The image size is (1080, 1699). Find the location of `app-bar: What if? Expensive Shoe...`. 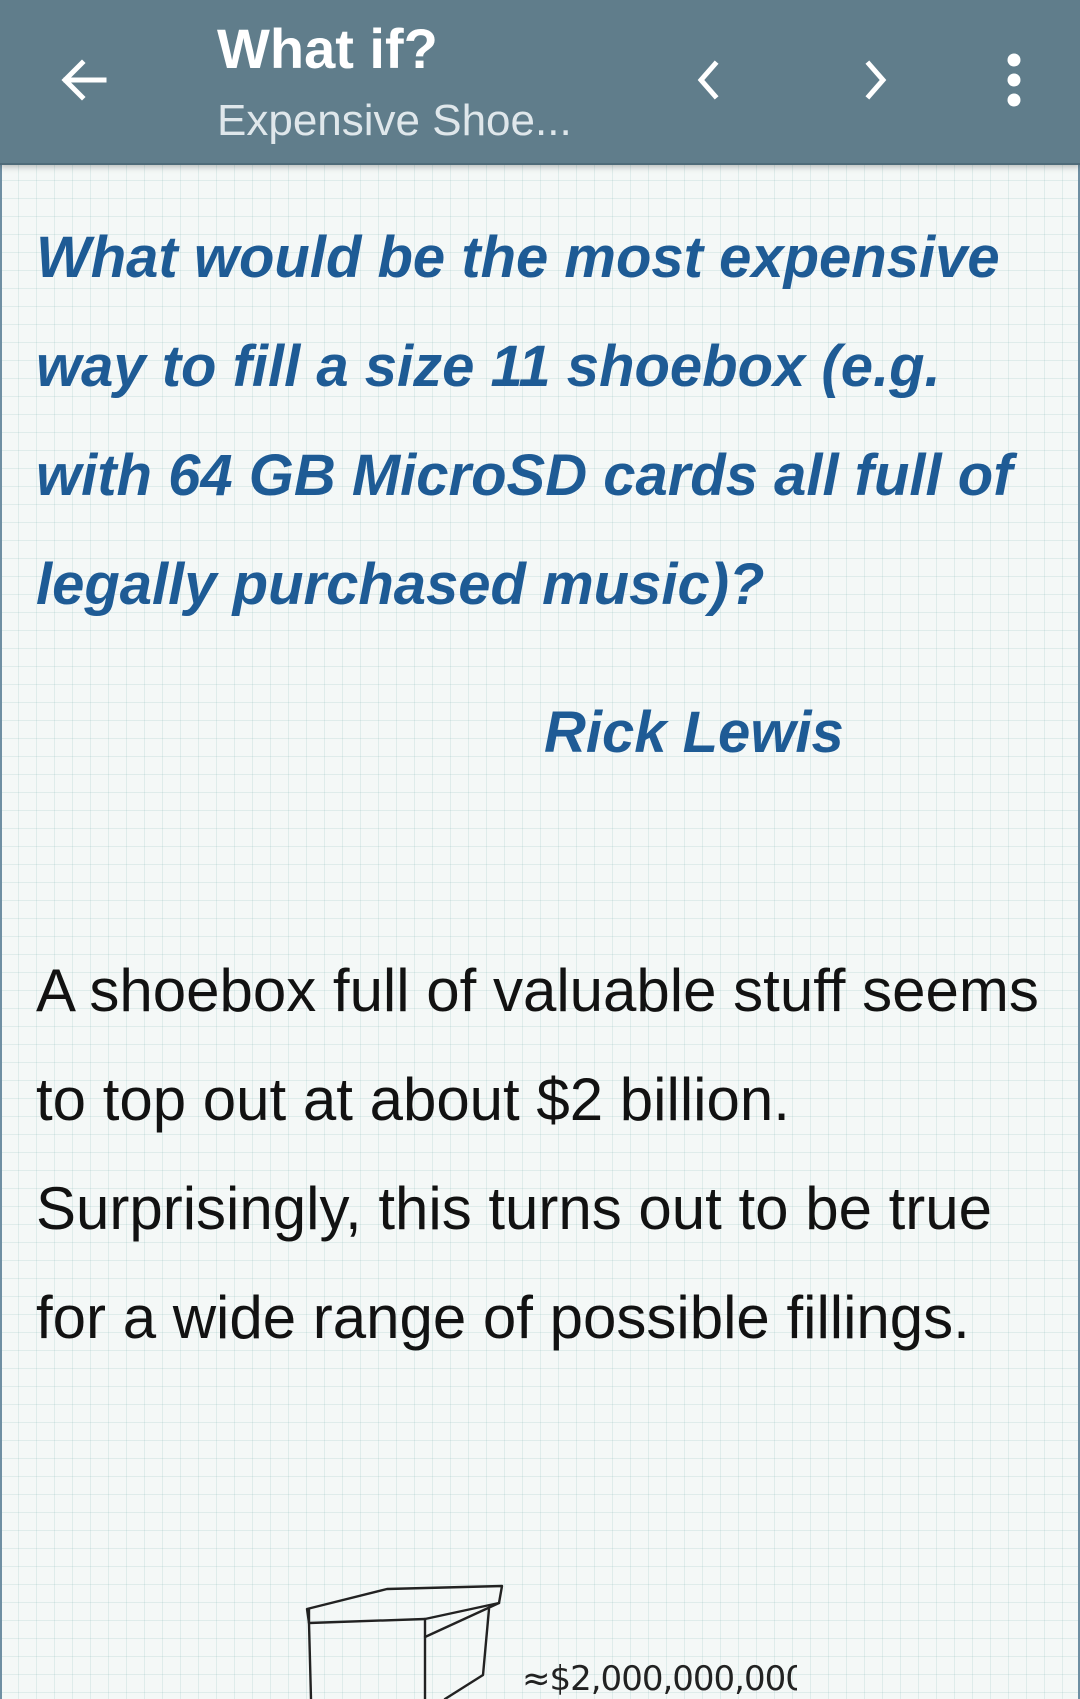

app-bar: What if? Expensive Shoe... is located at coordinates (540, 82).